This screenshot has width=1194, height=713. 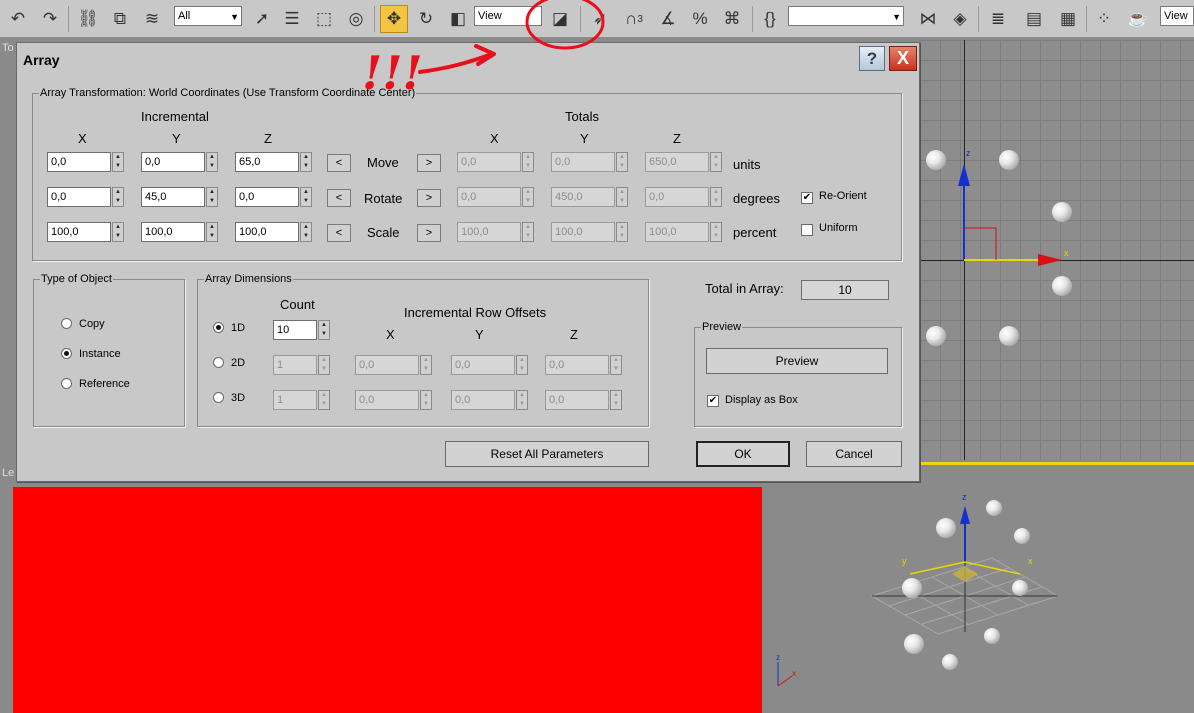 I want to click on move-y-spinner: ▲ ▼, so click(x=212, y=162).